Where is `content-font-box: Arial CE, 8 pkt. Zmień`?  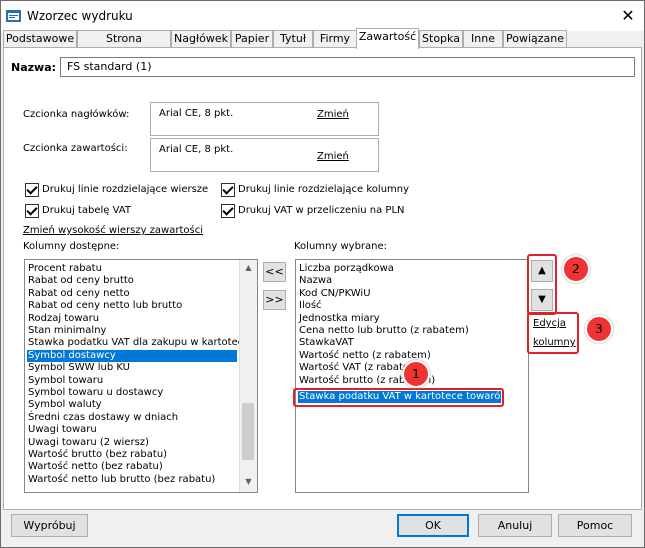
content-font-box: Arial CE, 8 pkt. Zmień is located at coordinates (264, 155).